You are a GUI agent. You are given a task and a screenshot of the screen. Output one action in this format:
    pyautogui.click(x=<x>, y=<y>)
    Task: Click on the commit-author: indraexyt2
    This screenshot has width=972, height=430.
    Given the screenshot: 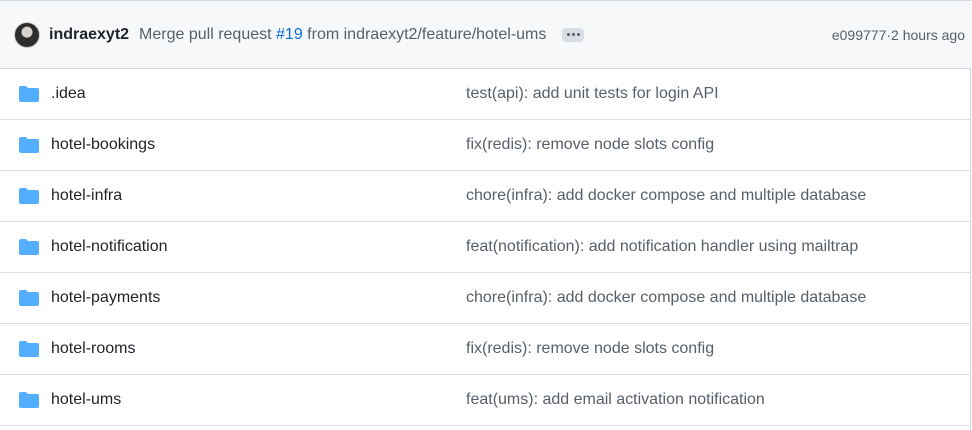 What is the action you would take?
    pyautogui.click(x=89, y=35)
    